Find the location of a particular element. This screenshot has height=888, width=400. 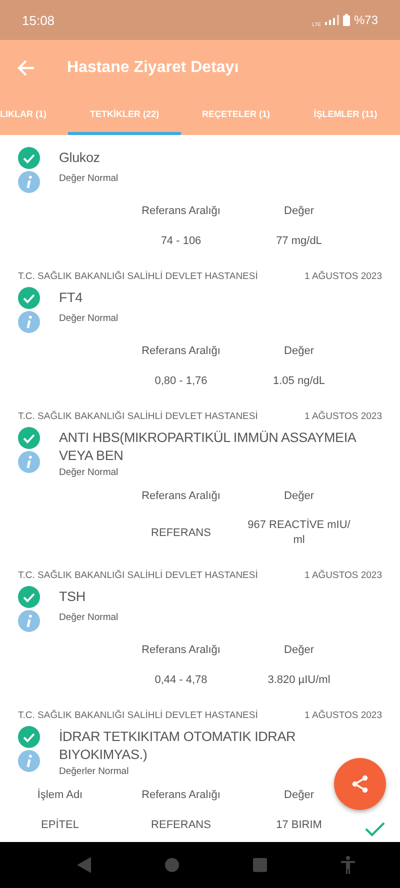

table-cell-text: 77 mg/dL is located at coordinates (299, 241).